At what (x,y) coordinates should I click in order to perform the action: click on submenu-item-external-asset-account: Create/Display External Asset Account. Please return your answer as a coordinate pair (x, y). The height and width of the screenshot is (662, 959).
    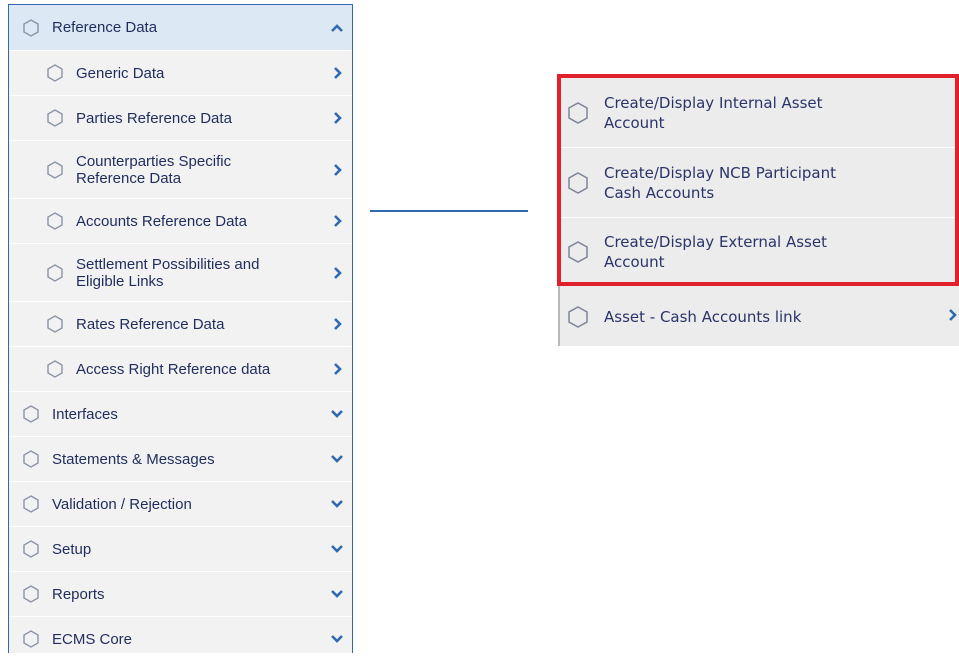
    Looking at the image, I should click on (759, 252).